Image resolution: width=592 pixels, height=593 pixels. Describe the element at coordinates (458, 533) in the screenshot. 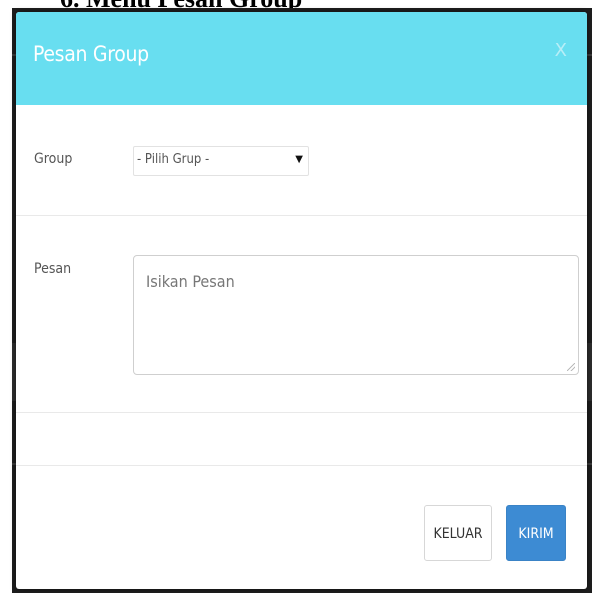

I see `keluar-button: KELUAR` at that location.